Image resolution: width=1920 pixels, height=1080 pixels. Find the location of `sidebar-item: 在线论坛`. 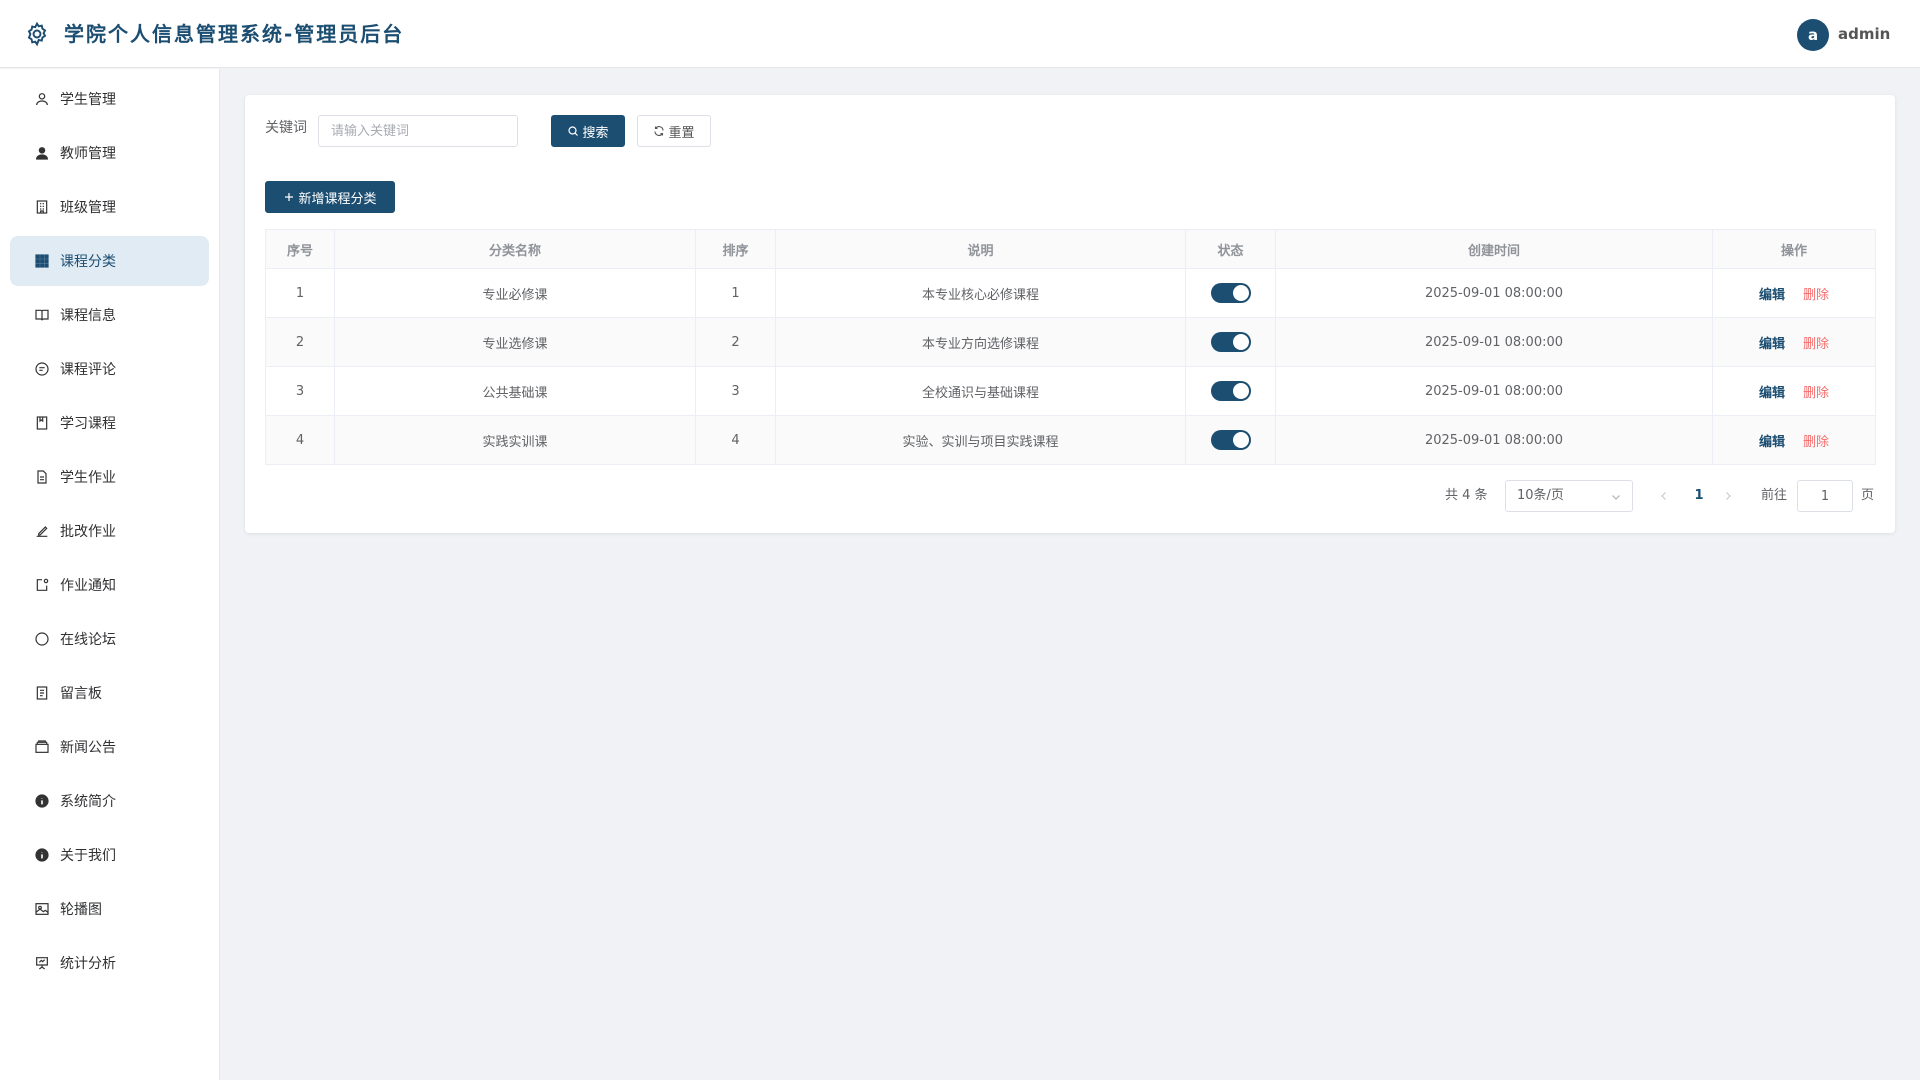

sidebar-item: 在线论坛 is located at coordinates (109, 639).